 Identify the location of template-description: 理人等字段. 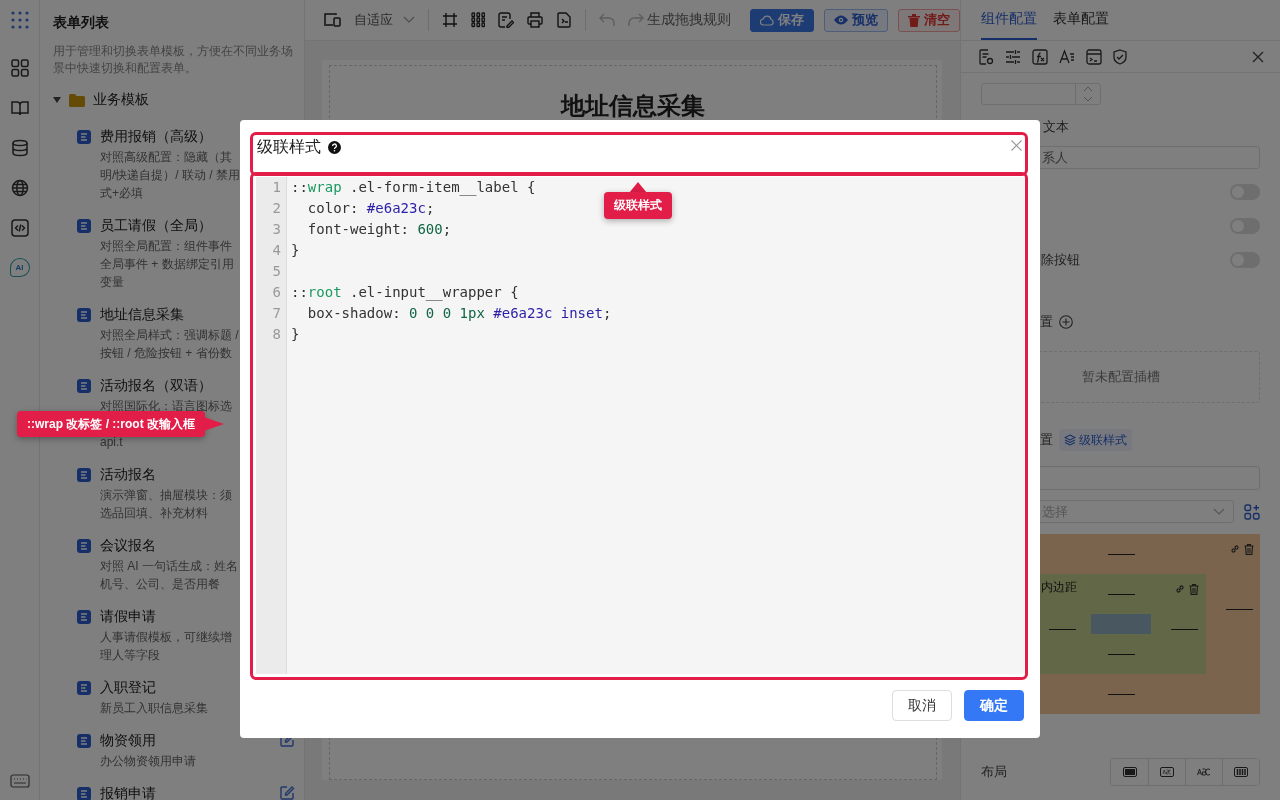
(130, 655).